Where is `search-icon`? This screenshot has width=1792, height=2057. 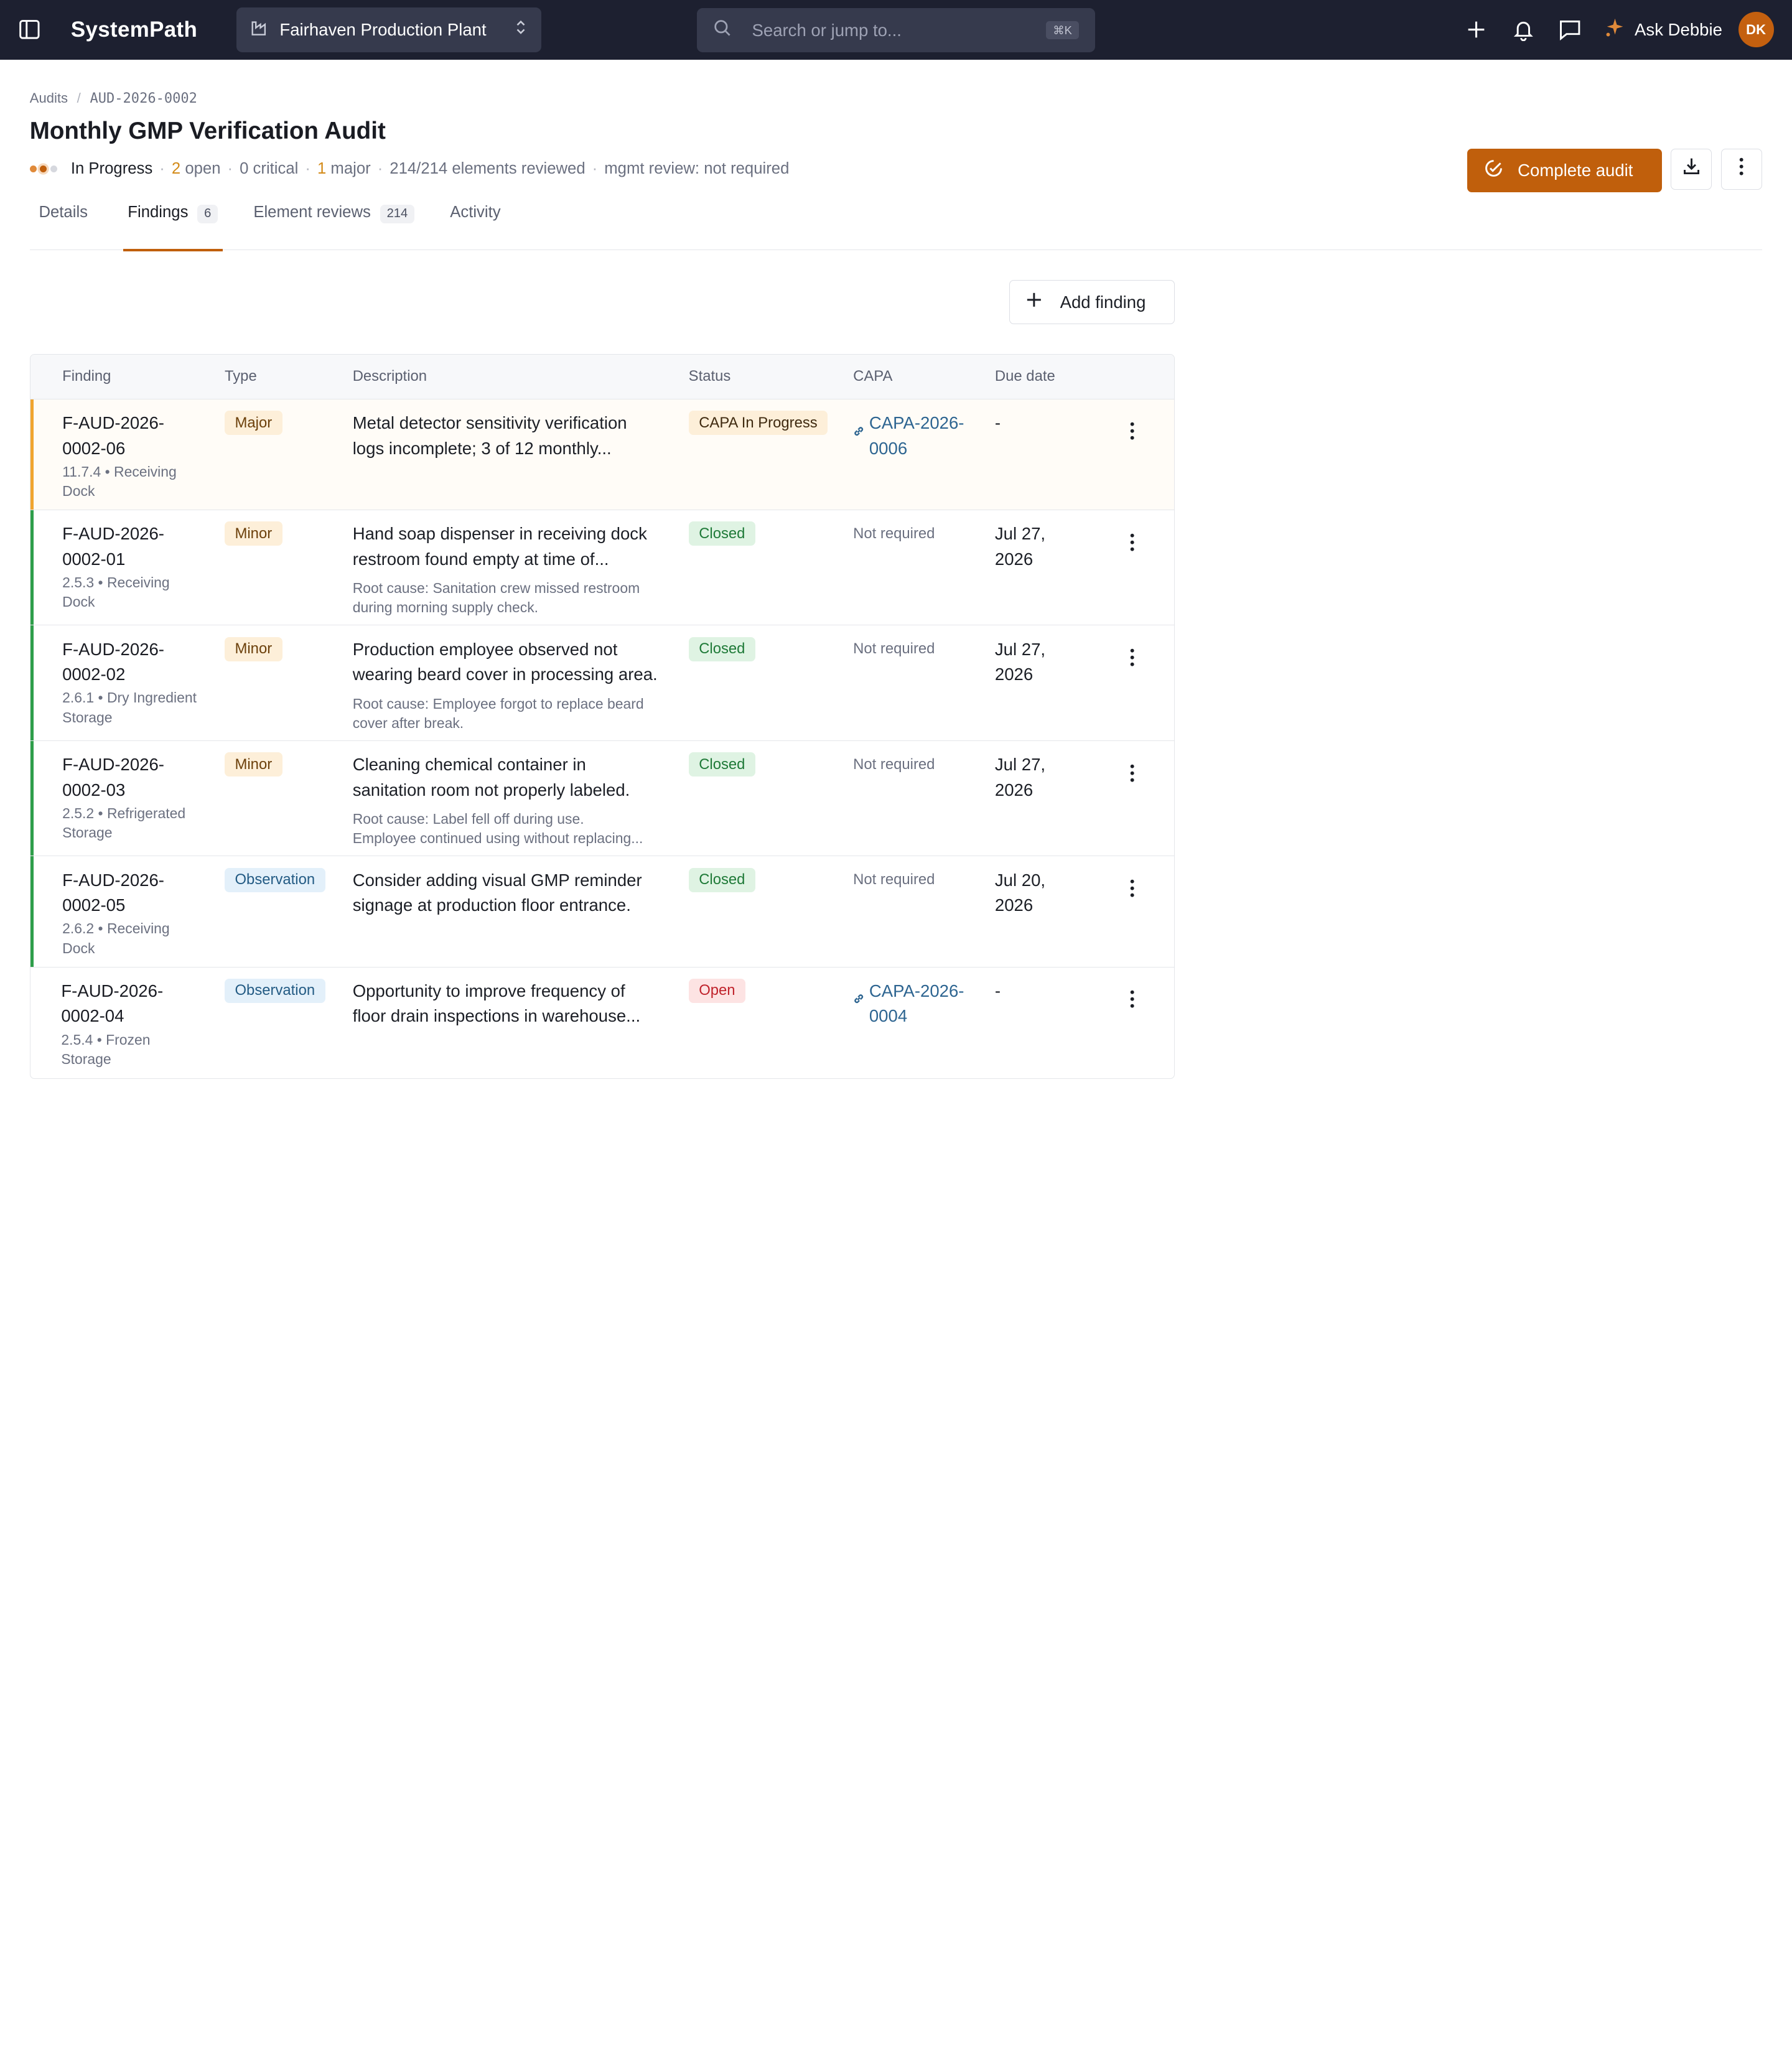 search-icon is located at coordinates (722, 30).